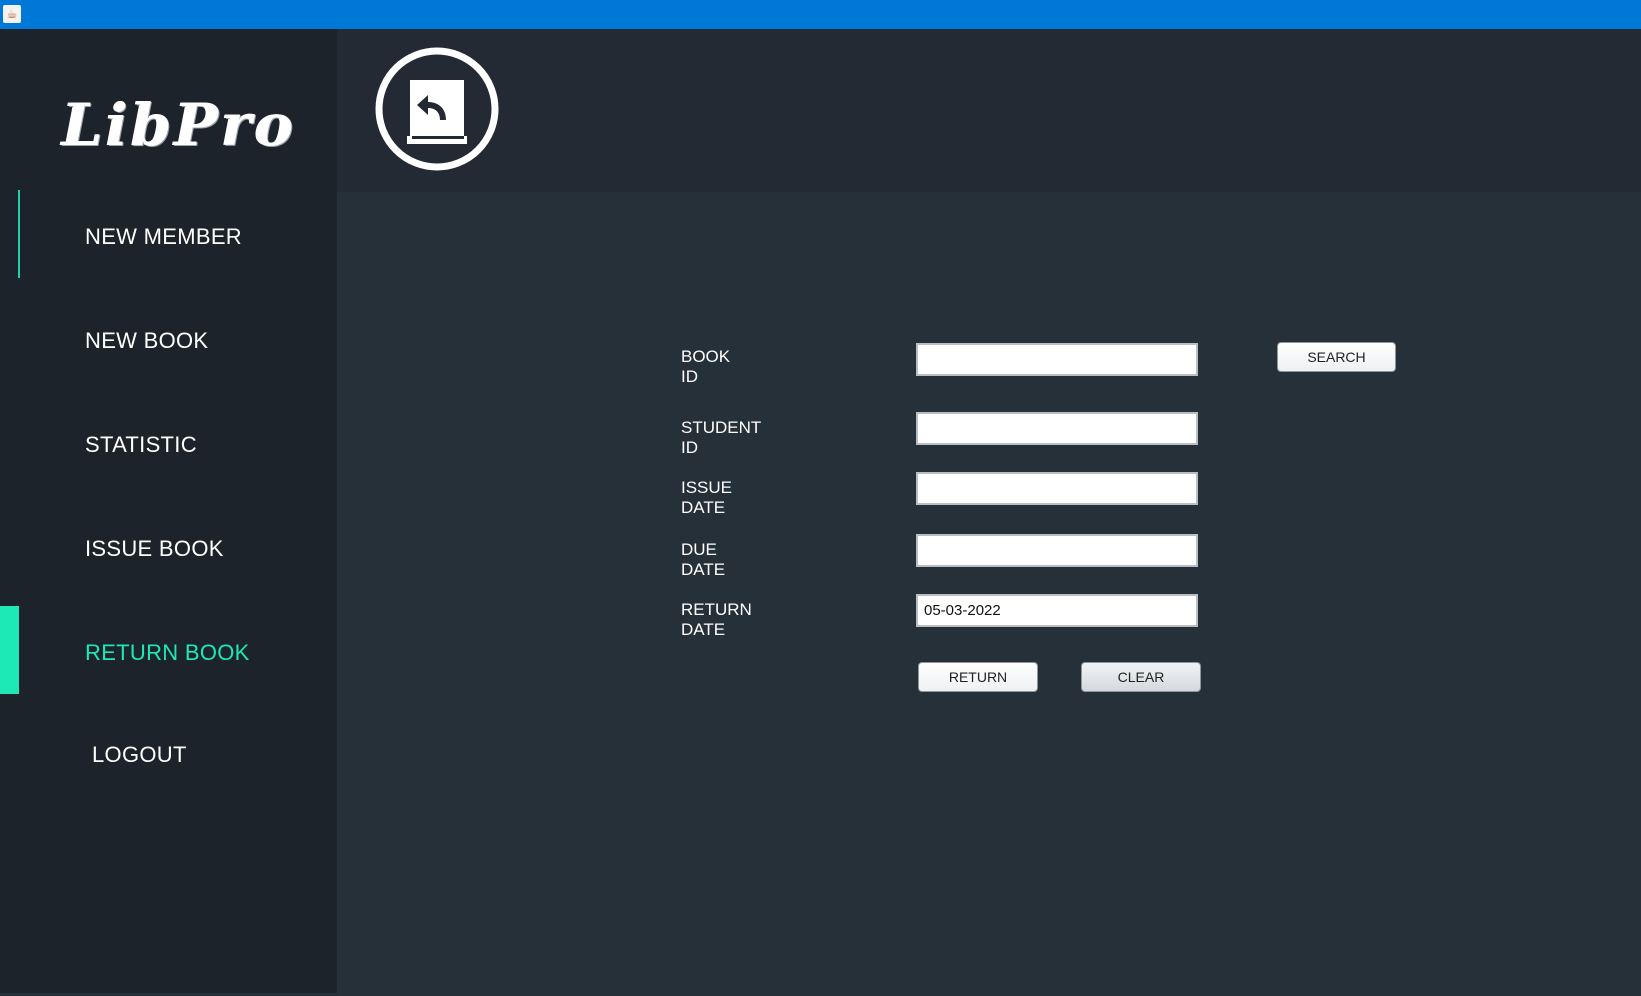 The height and width of the screenshot is (996, 1641). Describe the element at coordinates (154, 548) in the screenshot. I see `sidebar-item-label: ISSUE BOOK` at that location.